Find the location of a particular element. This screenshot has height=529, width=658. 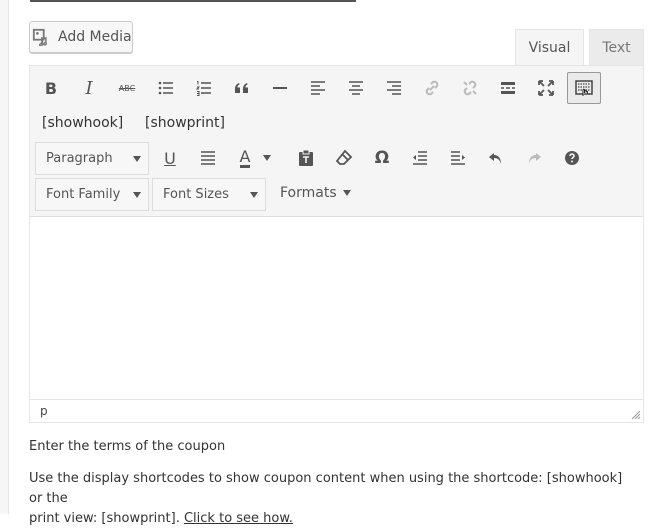

bullet-list-button is located at coordinates (166, 88).